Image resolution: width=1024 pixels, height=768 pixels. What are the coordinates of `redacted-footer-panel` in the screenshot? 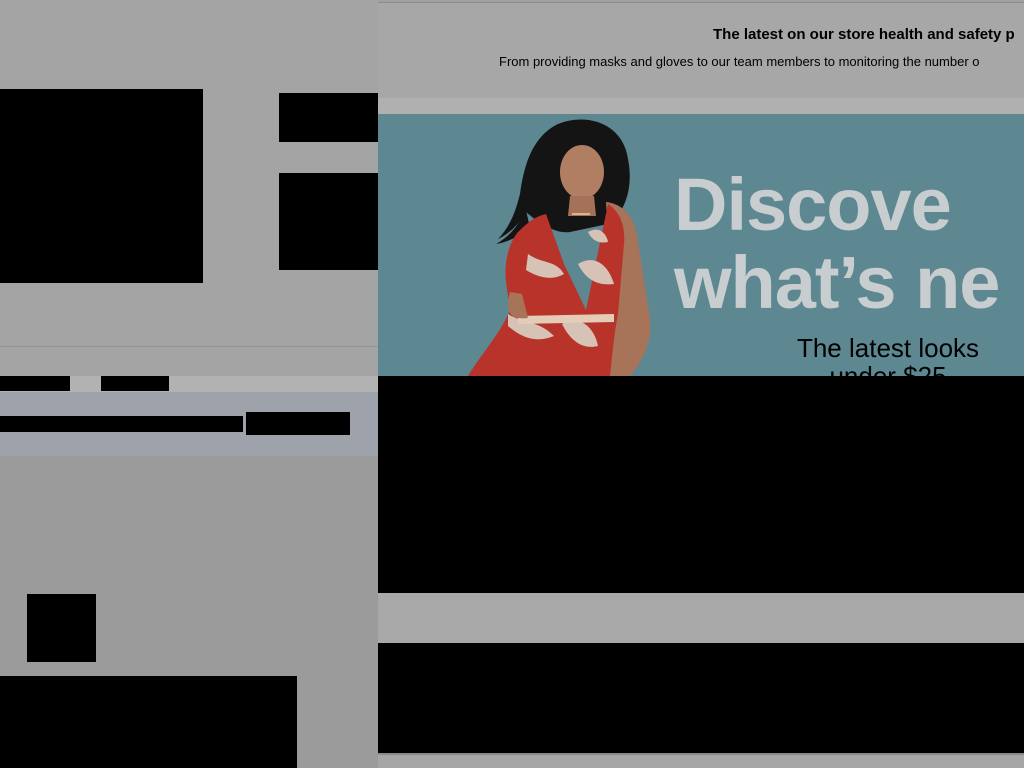 It's located at (701, 698).